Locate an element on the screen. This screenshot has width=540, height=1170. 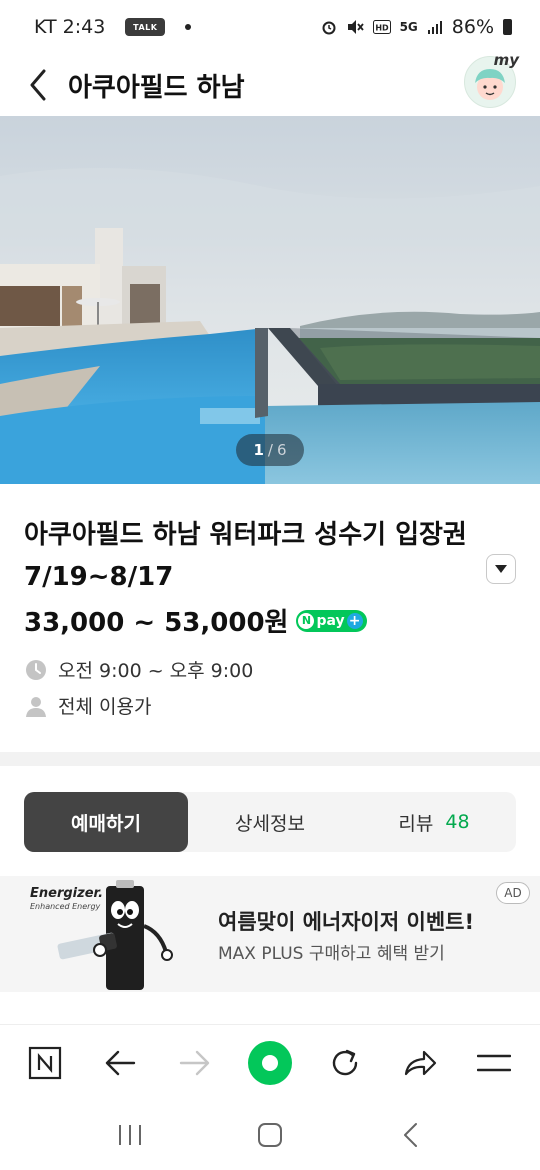
home-square-icon is located at coordinates (270, 1135).